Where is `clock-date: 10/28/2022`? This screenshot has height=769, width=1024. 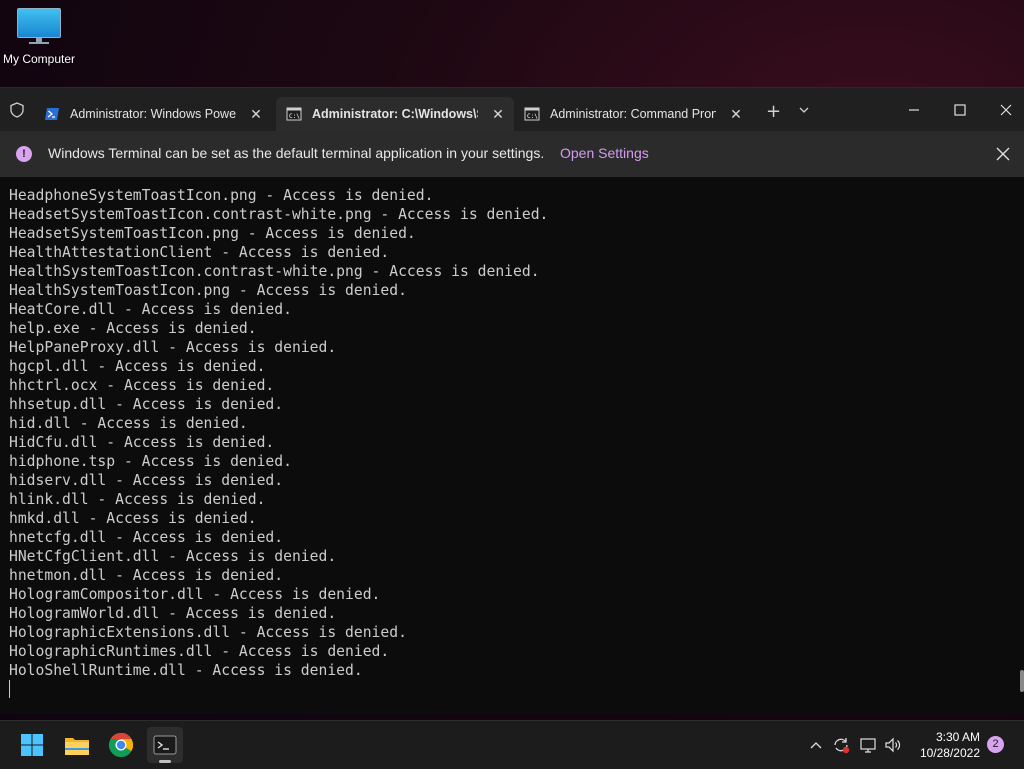
clock-date: 10/28/2022 is located at coordinates (949, 753).